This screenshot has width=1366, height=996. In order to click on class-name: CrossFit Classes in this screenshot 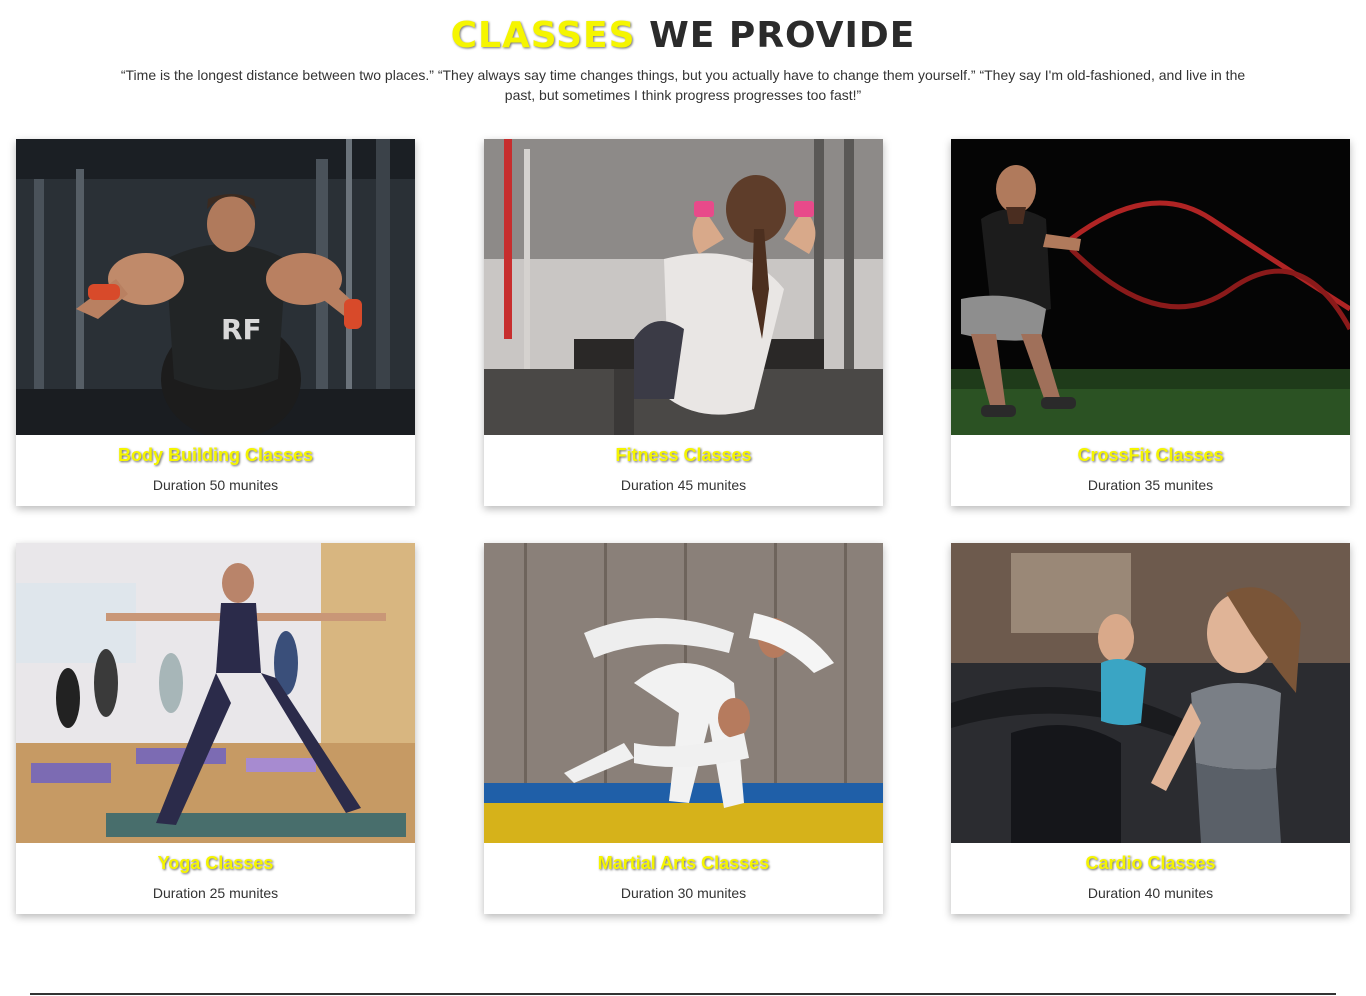, I will do `click(1150, 455)`.